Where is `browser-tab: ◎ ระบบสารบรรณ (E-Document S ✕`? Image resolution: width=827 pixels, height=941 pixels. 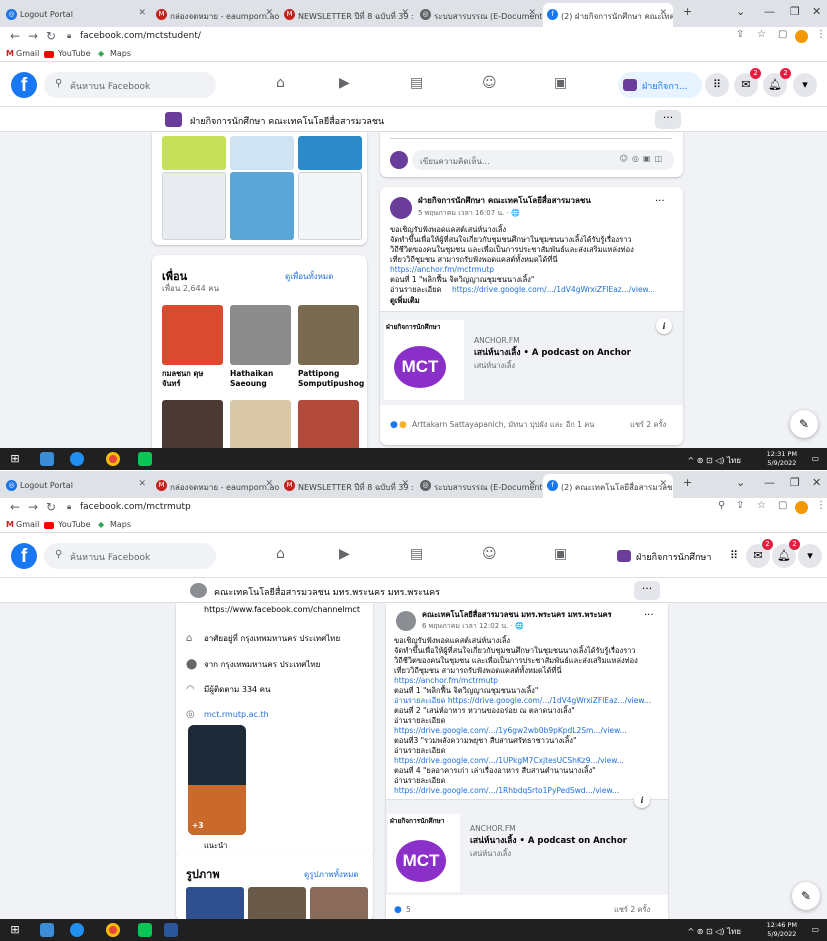
browser-tab: ◎ ระบบสารบรรณ (E-Document S ✕ is located at coordinates (479, 486).